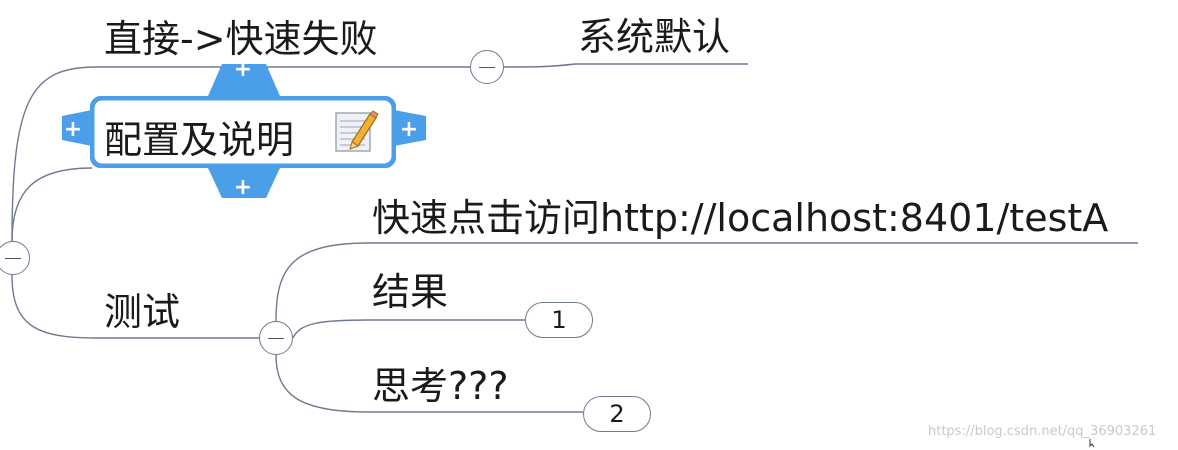 This screenshot has width=1178, height=450. Describe the element at coordinates (740, 218) in the screenshot. I see `topic-kuaisu: 快速点击访问http://localhost:8401/testA` at that location.